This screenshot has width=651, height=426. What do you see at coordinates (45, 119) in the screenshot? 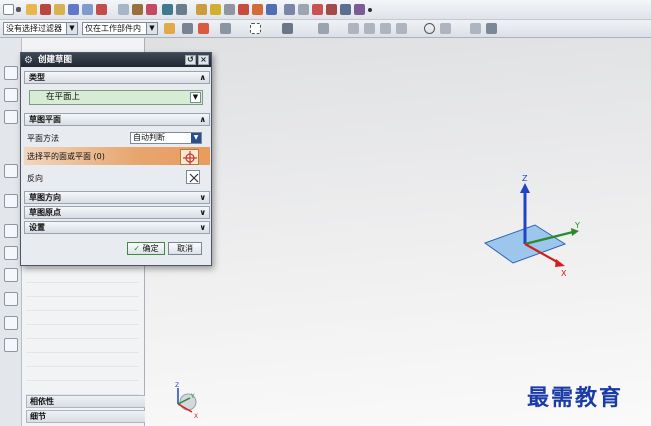
I see `sketch-plane-group-label: 草图平面` at bounding box center [45, 119].